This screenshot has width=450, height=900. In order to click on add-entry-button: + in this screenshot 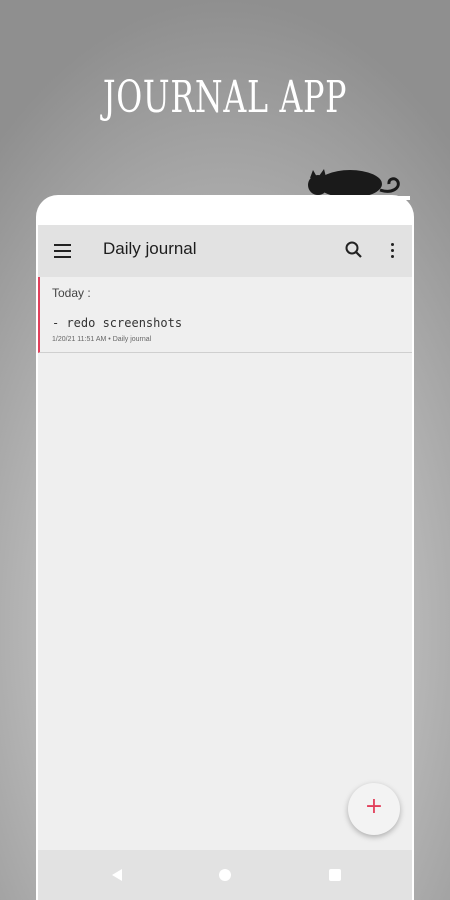, I will do `click(374, 809)`.